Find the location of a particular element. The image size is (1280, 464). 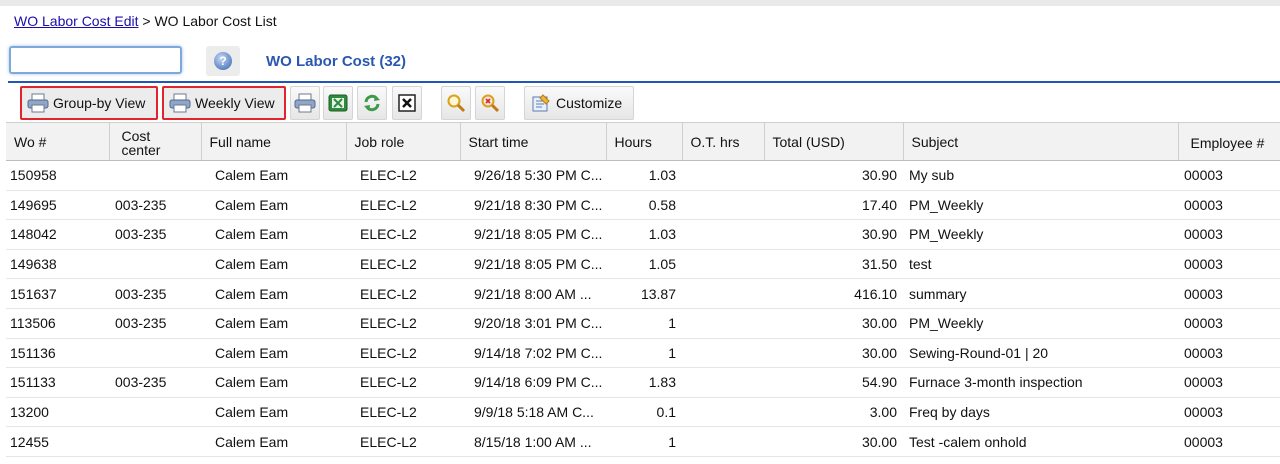

weekly-view-button: Weekly View is located at coordinates (224, 103).